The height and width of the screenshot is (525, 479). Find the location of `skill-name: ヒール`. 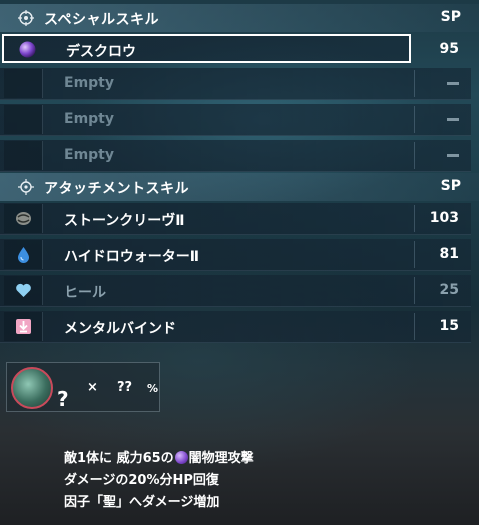

skill-name: ヒール is located at coordinates (85, 293).